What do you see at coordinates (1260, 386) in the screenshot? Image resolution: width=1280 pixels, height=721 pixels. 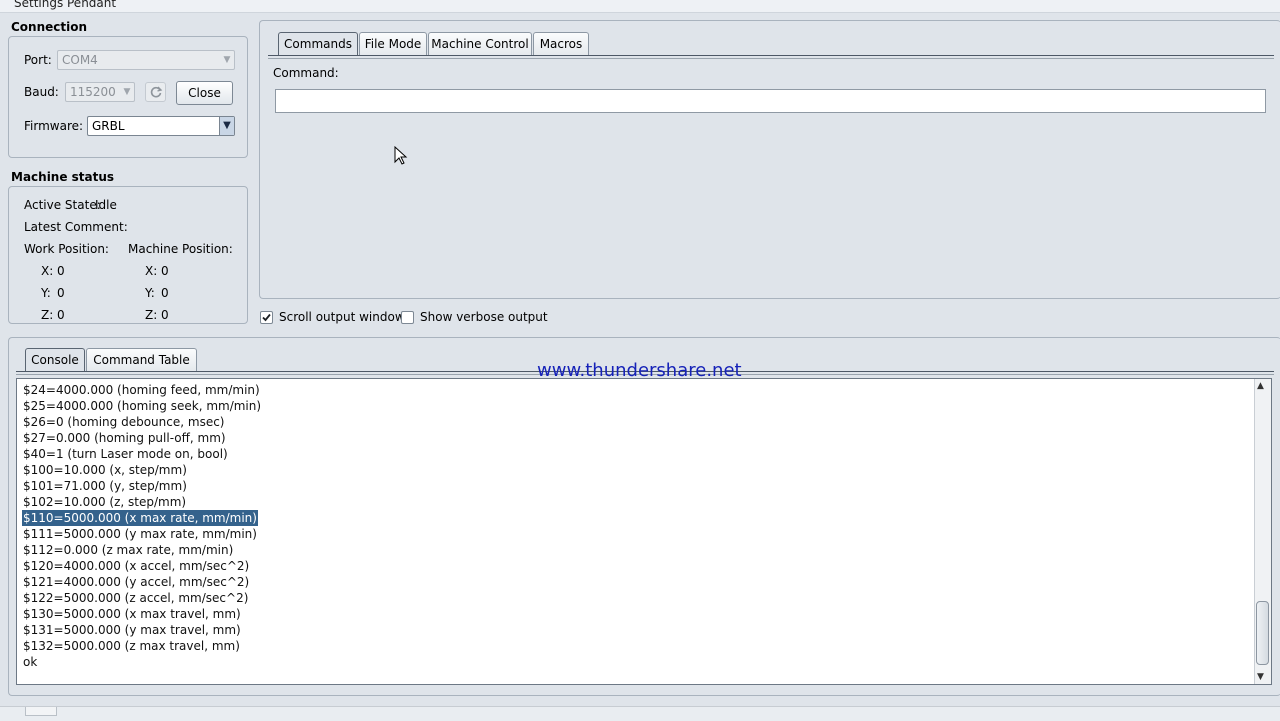 I see `scroll-up-icon: ▲` at bounding box center [1260, 386].